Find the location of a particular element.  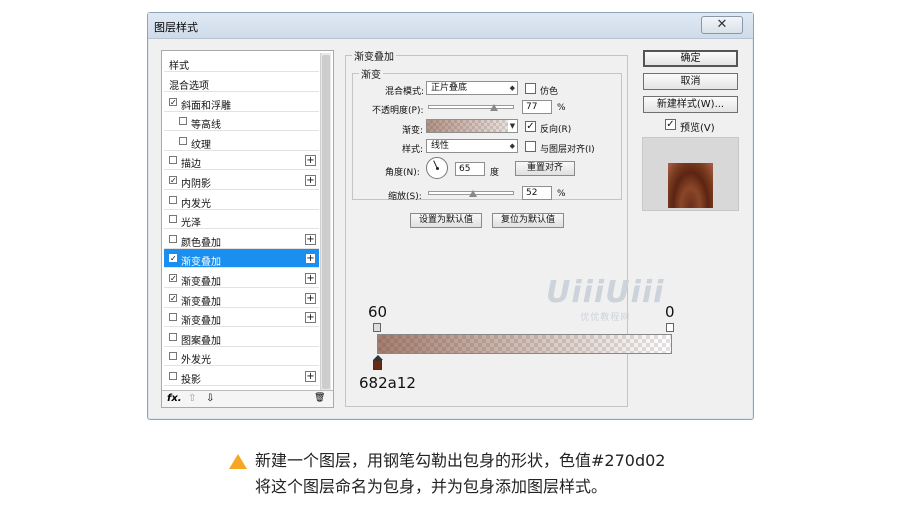

scale-label: 缩放(S): is located at coordinates (405, 197).